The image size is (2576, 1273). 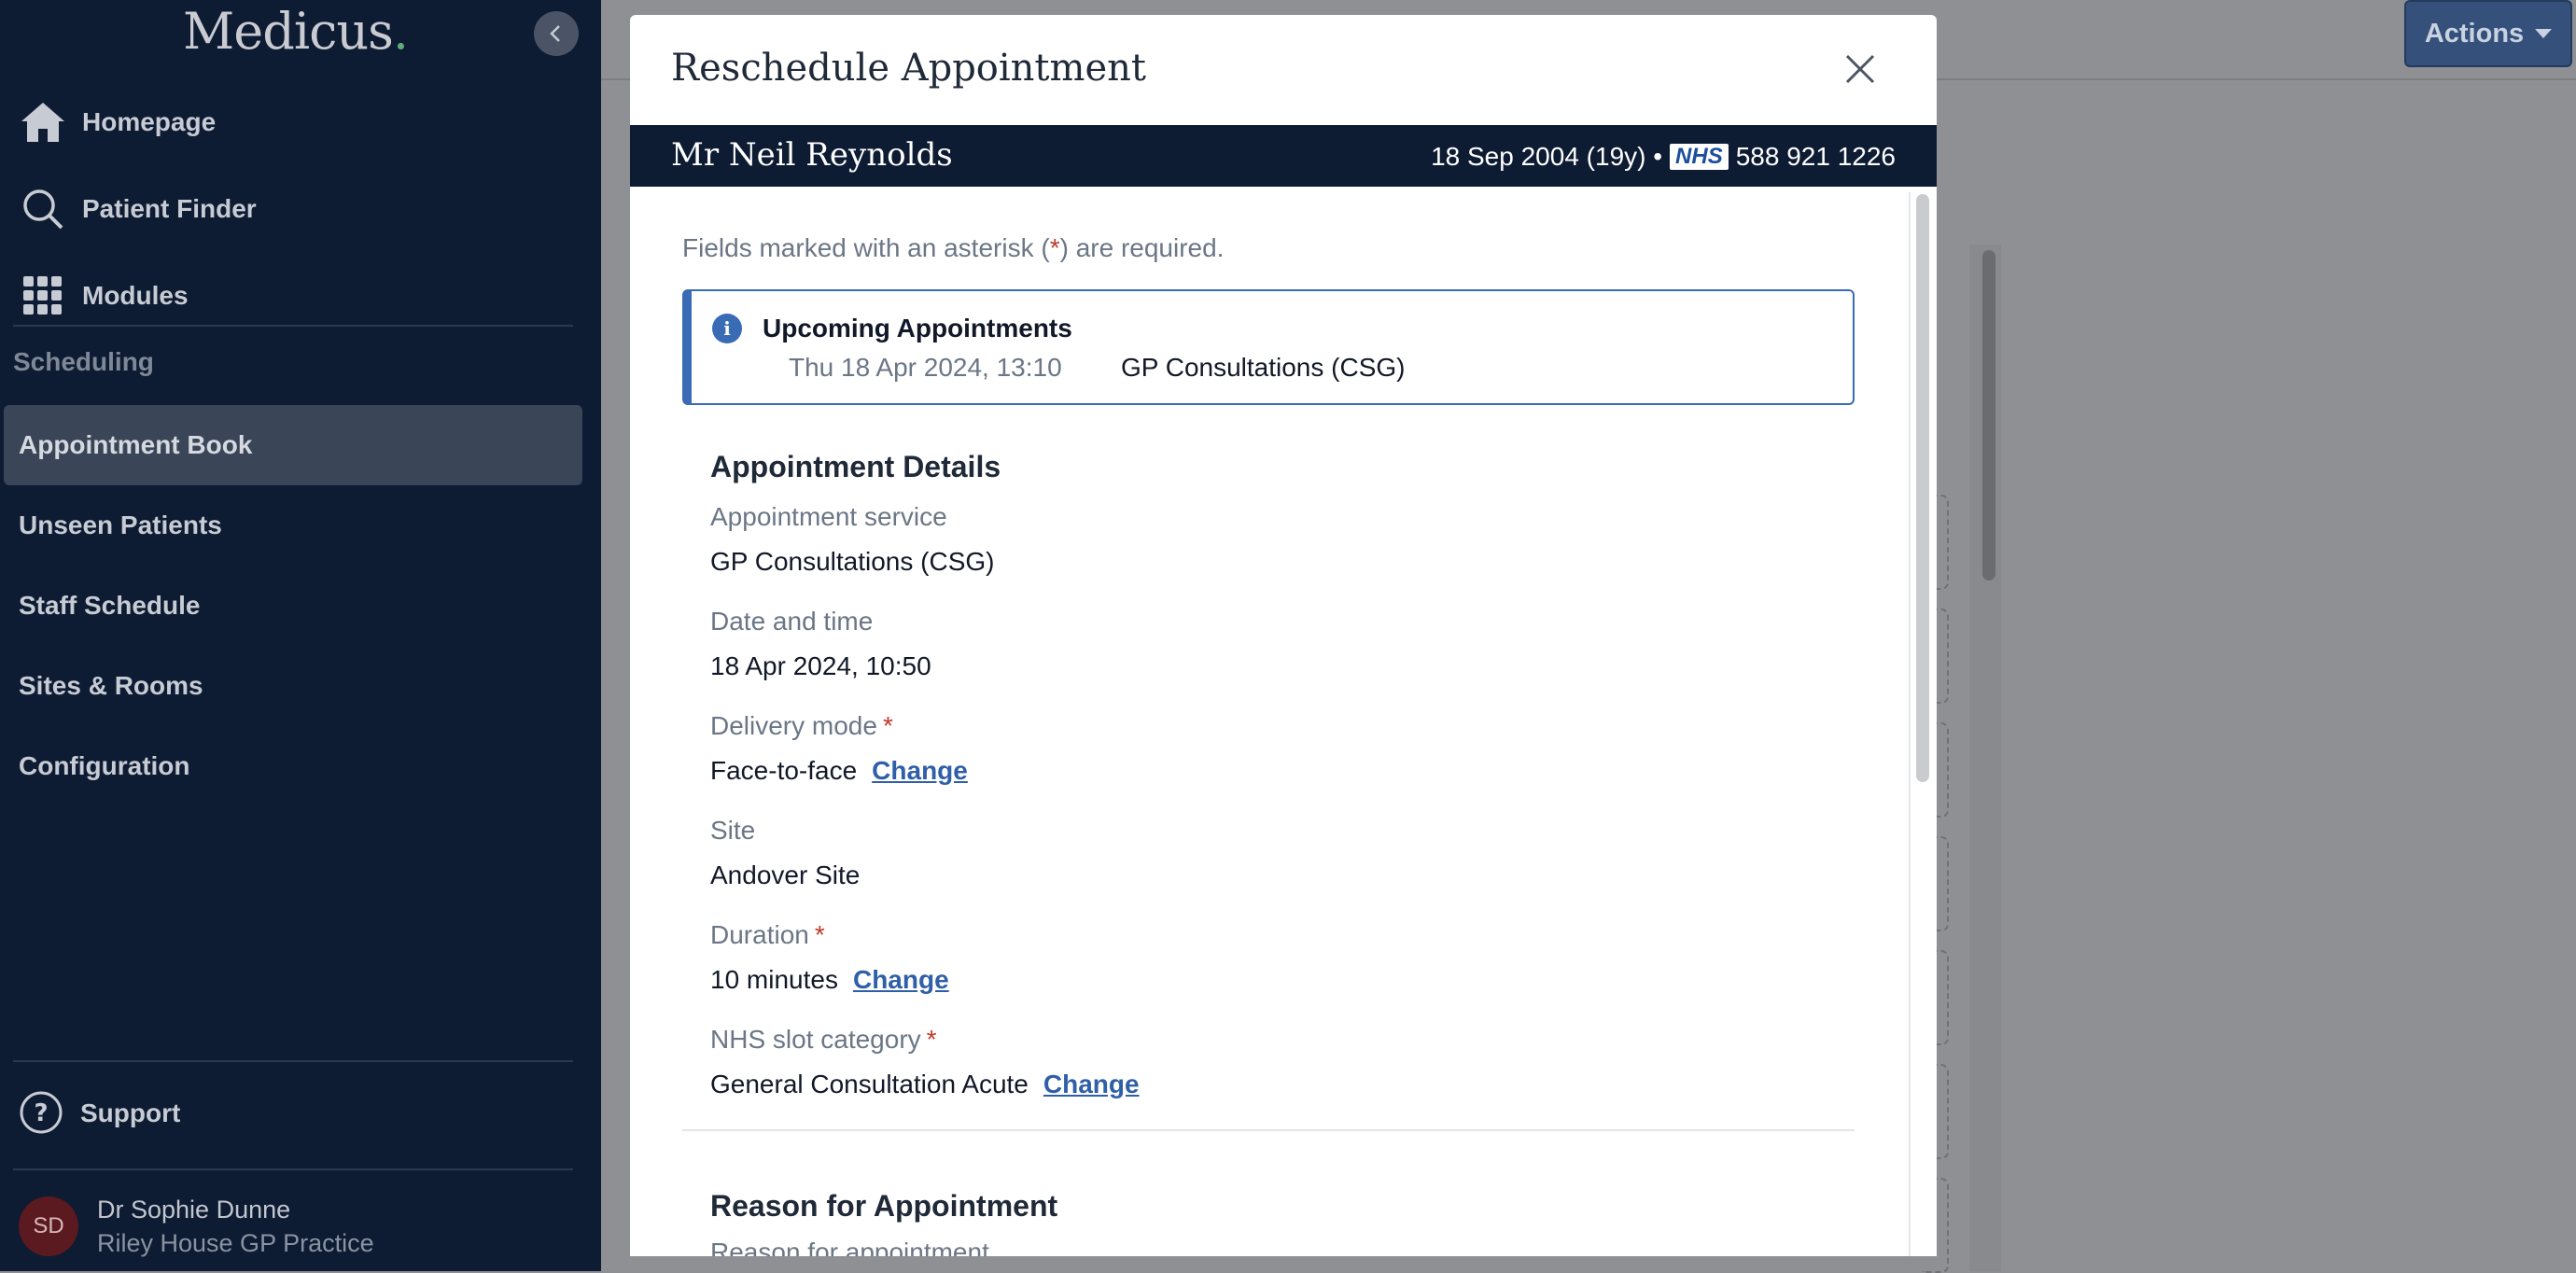 I want to click on modal-scrollbar, so click(x=1922, y=488).